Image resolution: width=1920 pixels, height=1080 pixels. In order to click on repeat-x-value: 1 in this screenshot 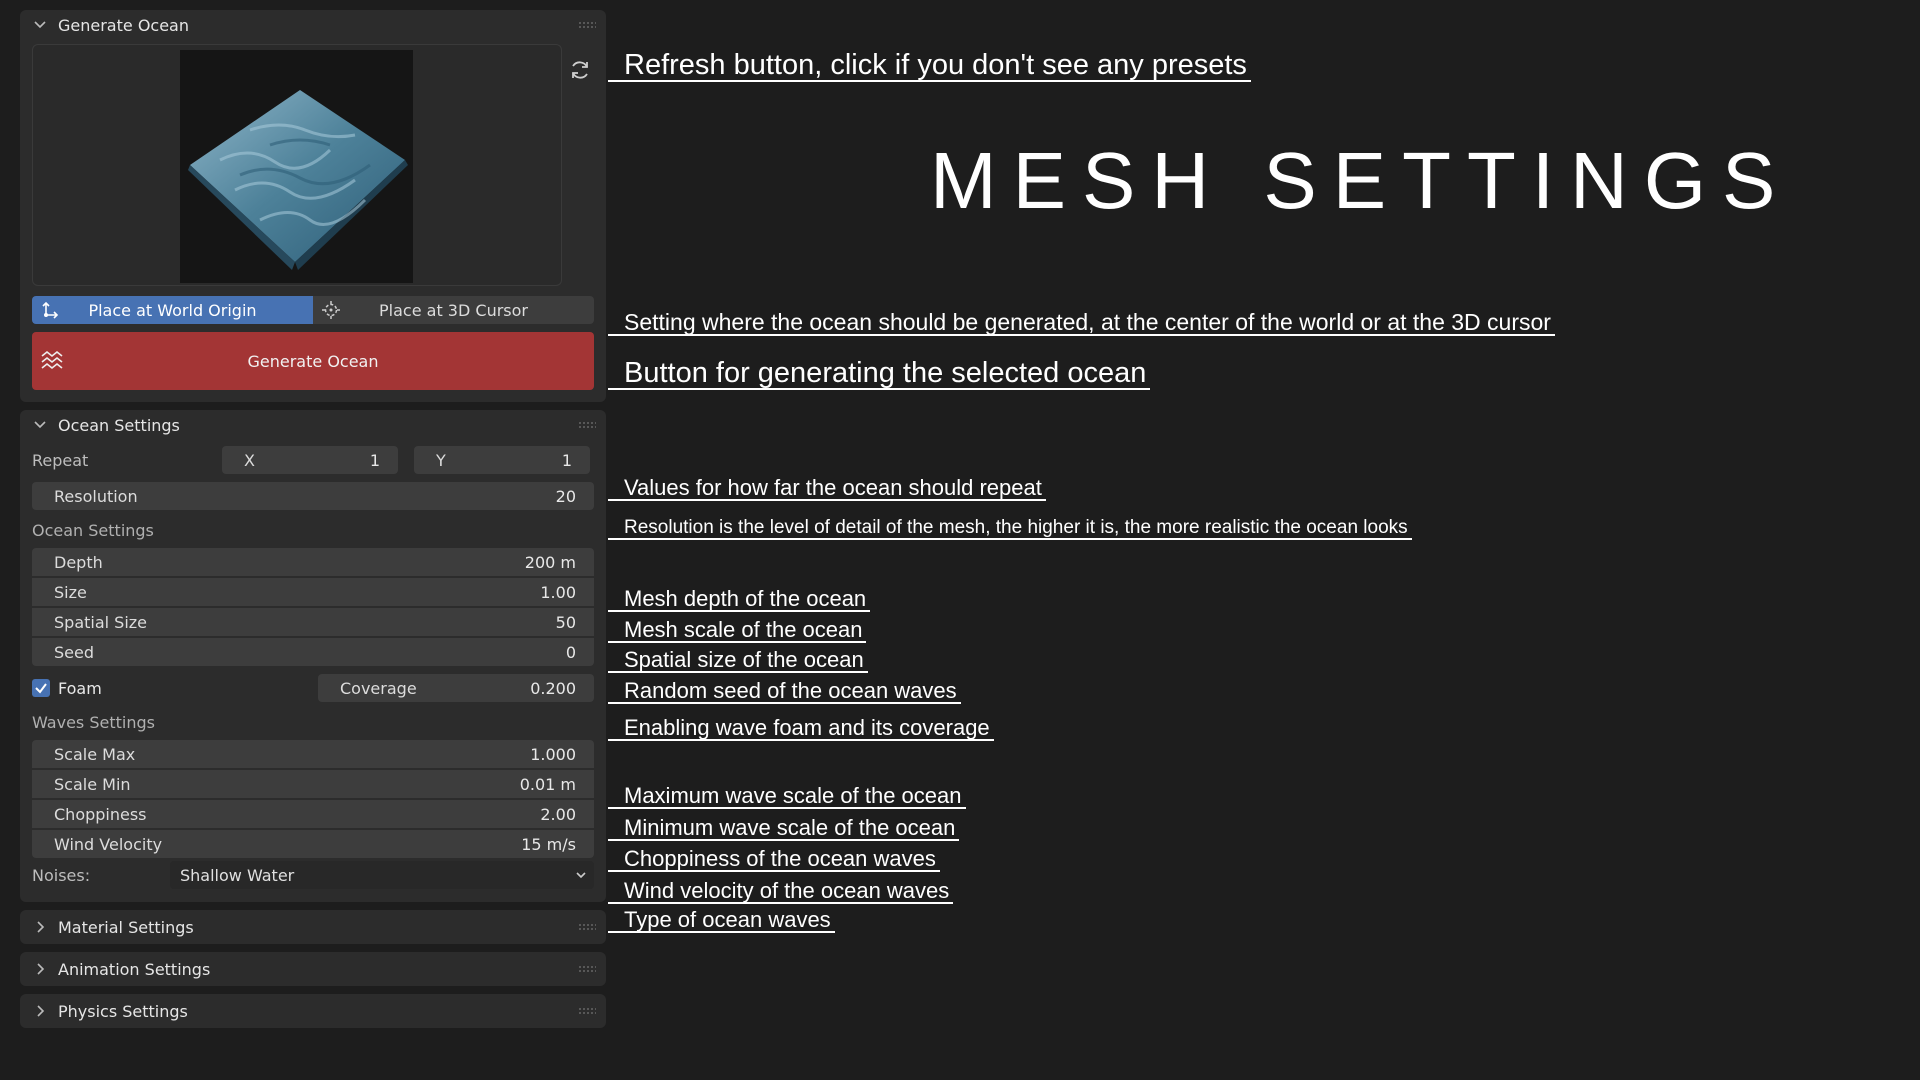, I will do `click(374, 460)`.